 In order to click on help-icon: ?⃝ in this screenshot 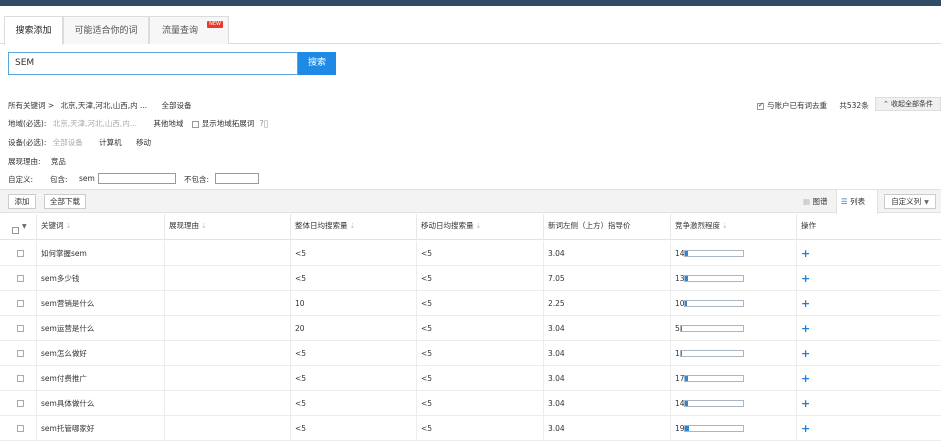, I will do `click(264, 123)`.